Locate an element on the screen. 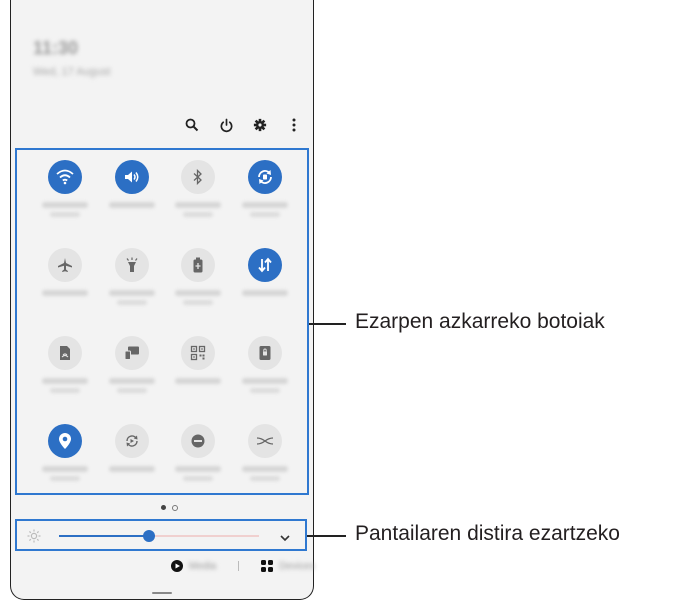 This screenshot has height=600, width=693. search-icon is located at coordinates (192, 125).